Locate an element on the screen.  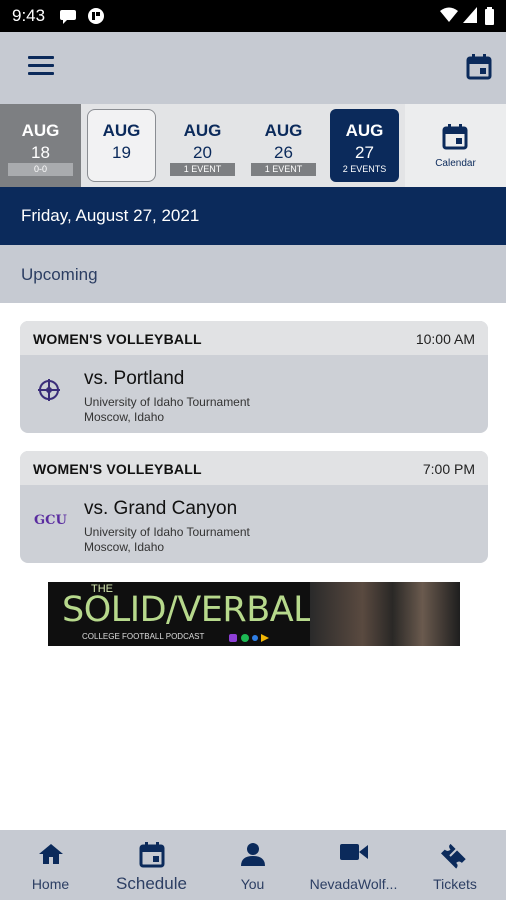
date-cell-aug-18: AUG 18 0-0 is located at coordinates (40, 145).